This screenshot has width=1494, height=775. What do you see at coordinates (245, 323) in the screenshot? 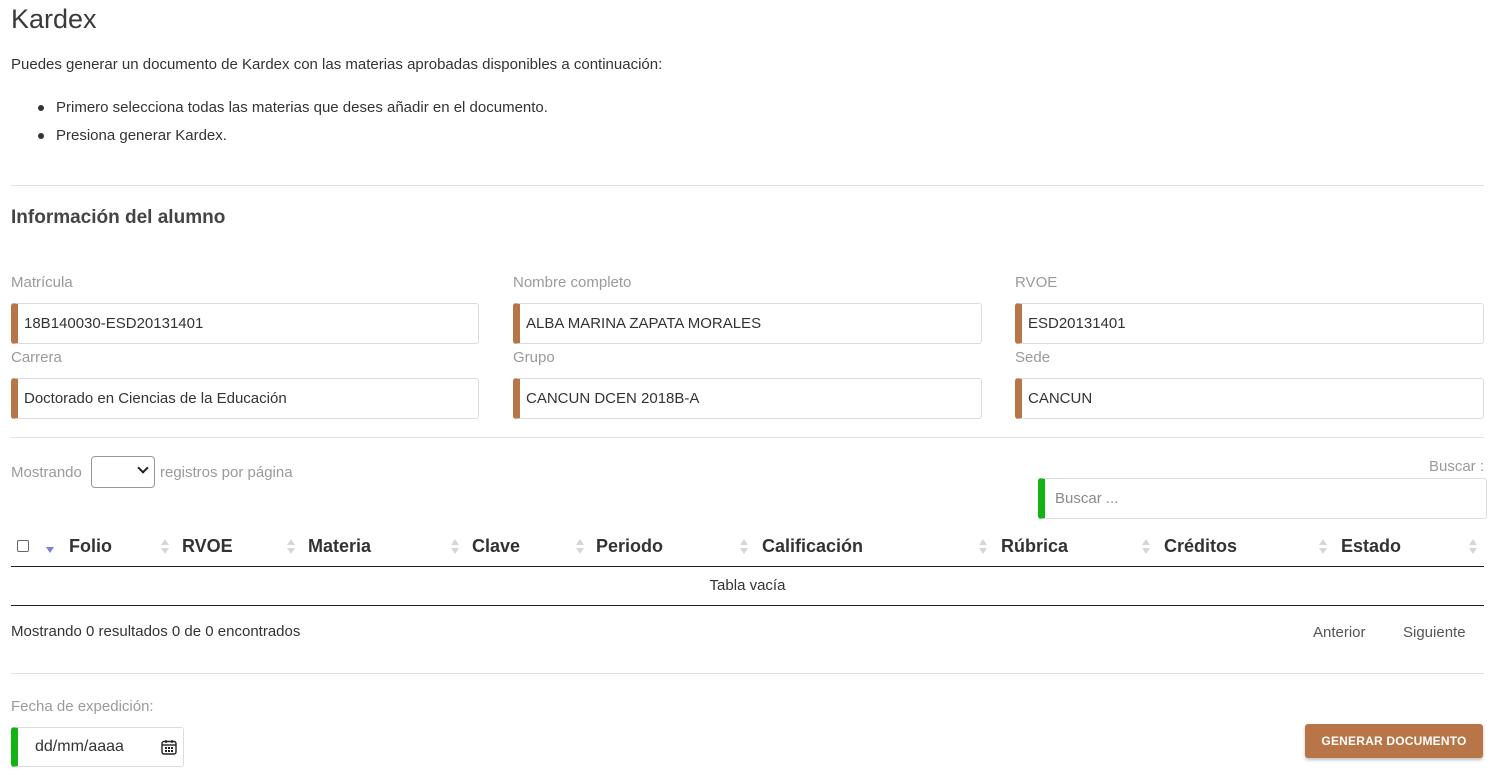
I see `field-matricula: 18B140030-ESD20131401` at bounding box center [245, 323].